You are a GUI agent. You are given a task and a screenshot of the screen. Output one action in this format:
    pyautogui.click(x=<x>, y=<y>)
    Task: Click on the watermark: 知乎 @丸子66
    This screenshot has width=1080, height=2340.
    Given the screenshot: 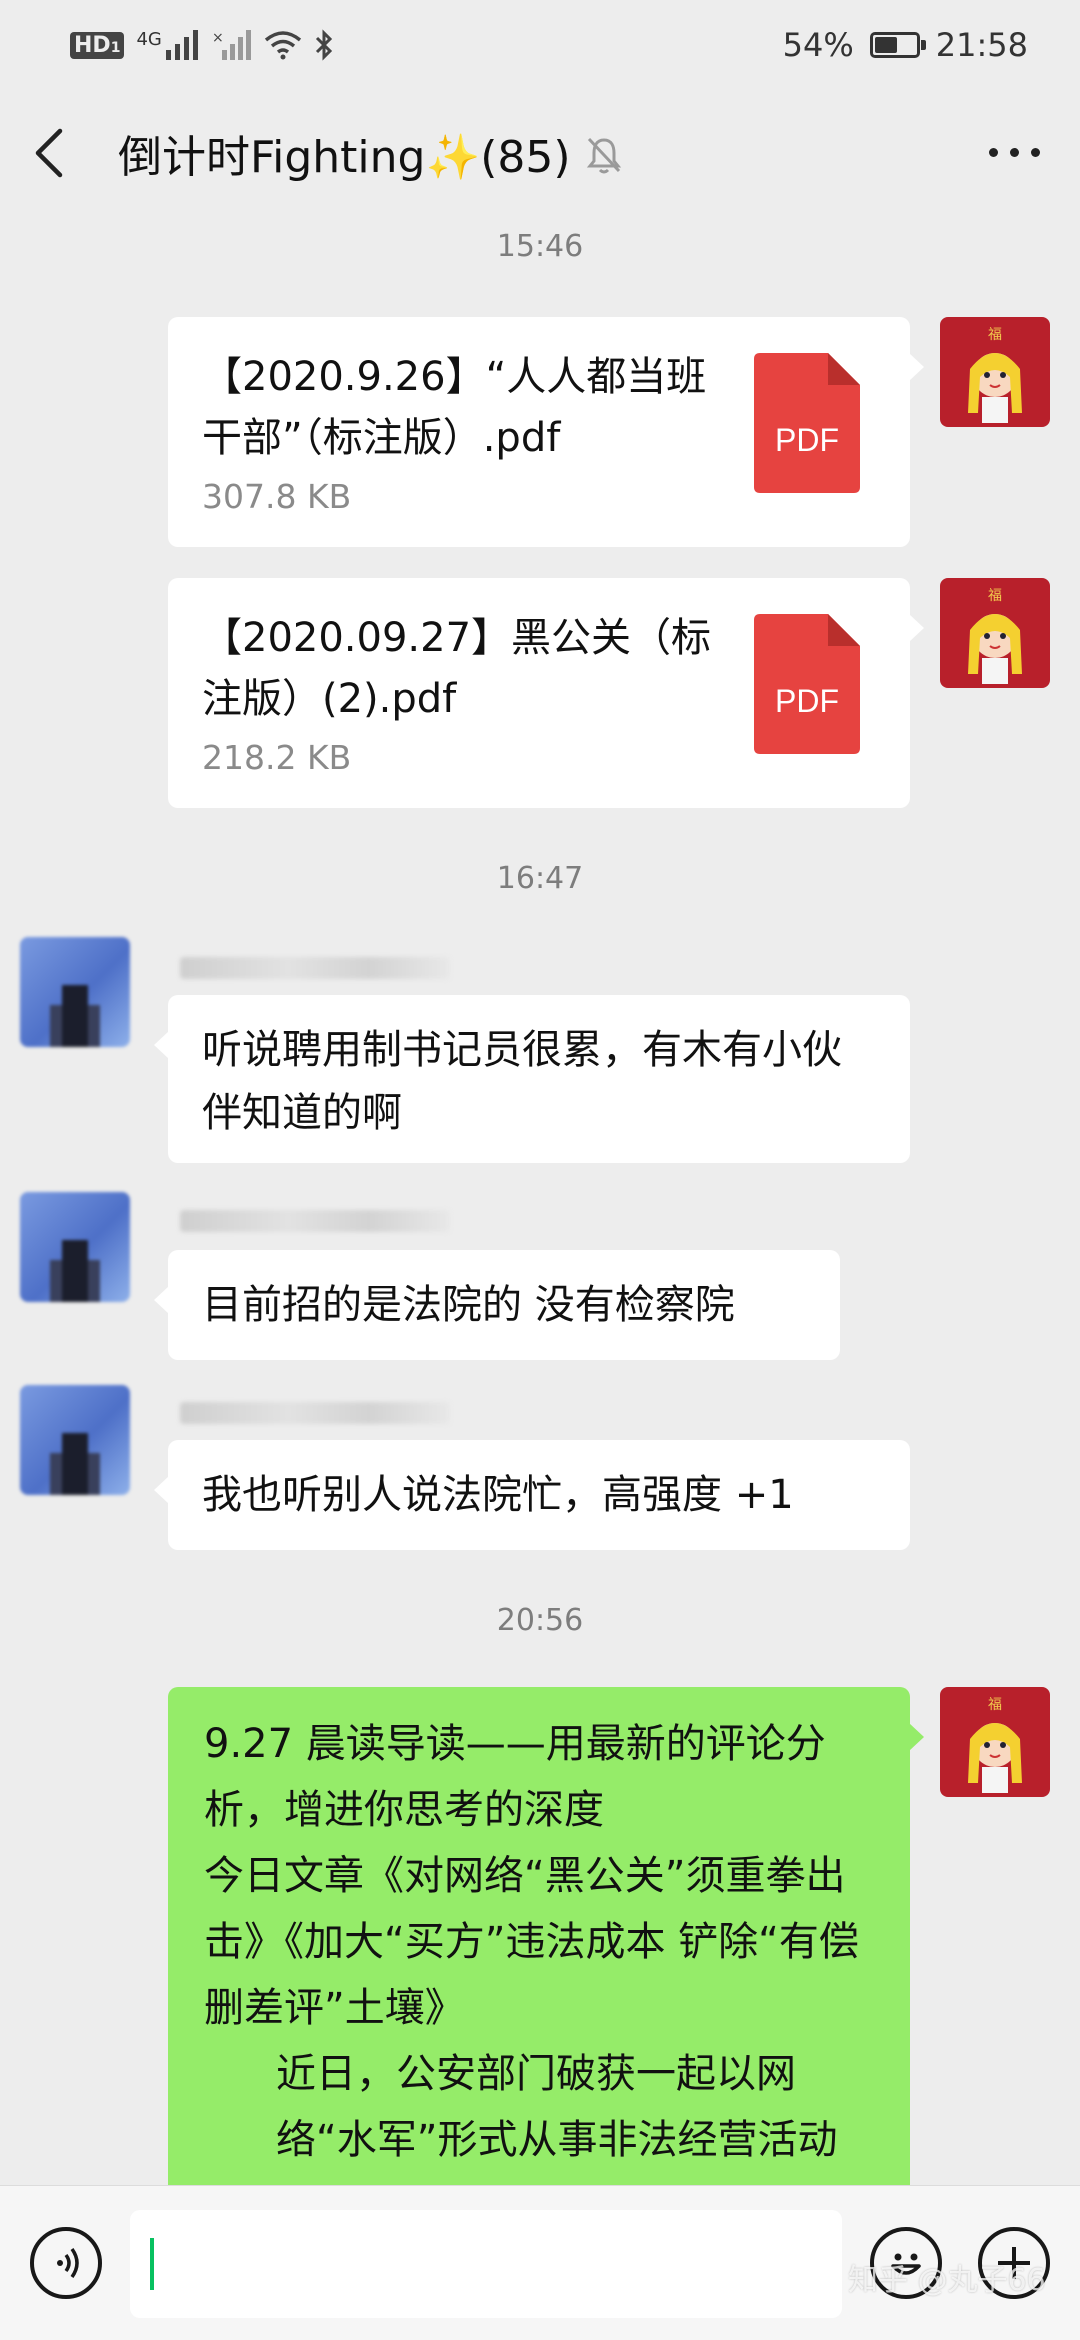 What is the action you would take?
    pyautogui.click(x=947, y=2280)
    